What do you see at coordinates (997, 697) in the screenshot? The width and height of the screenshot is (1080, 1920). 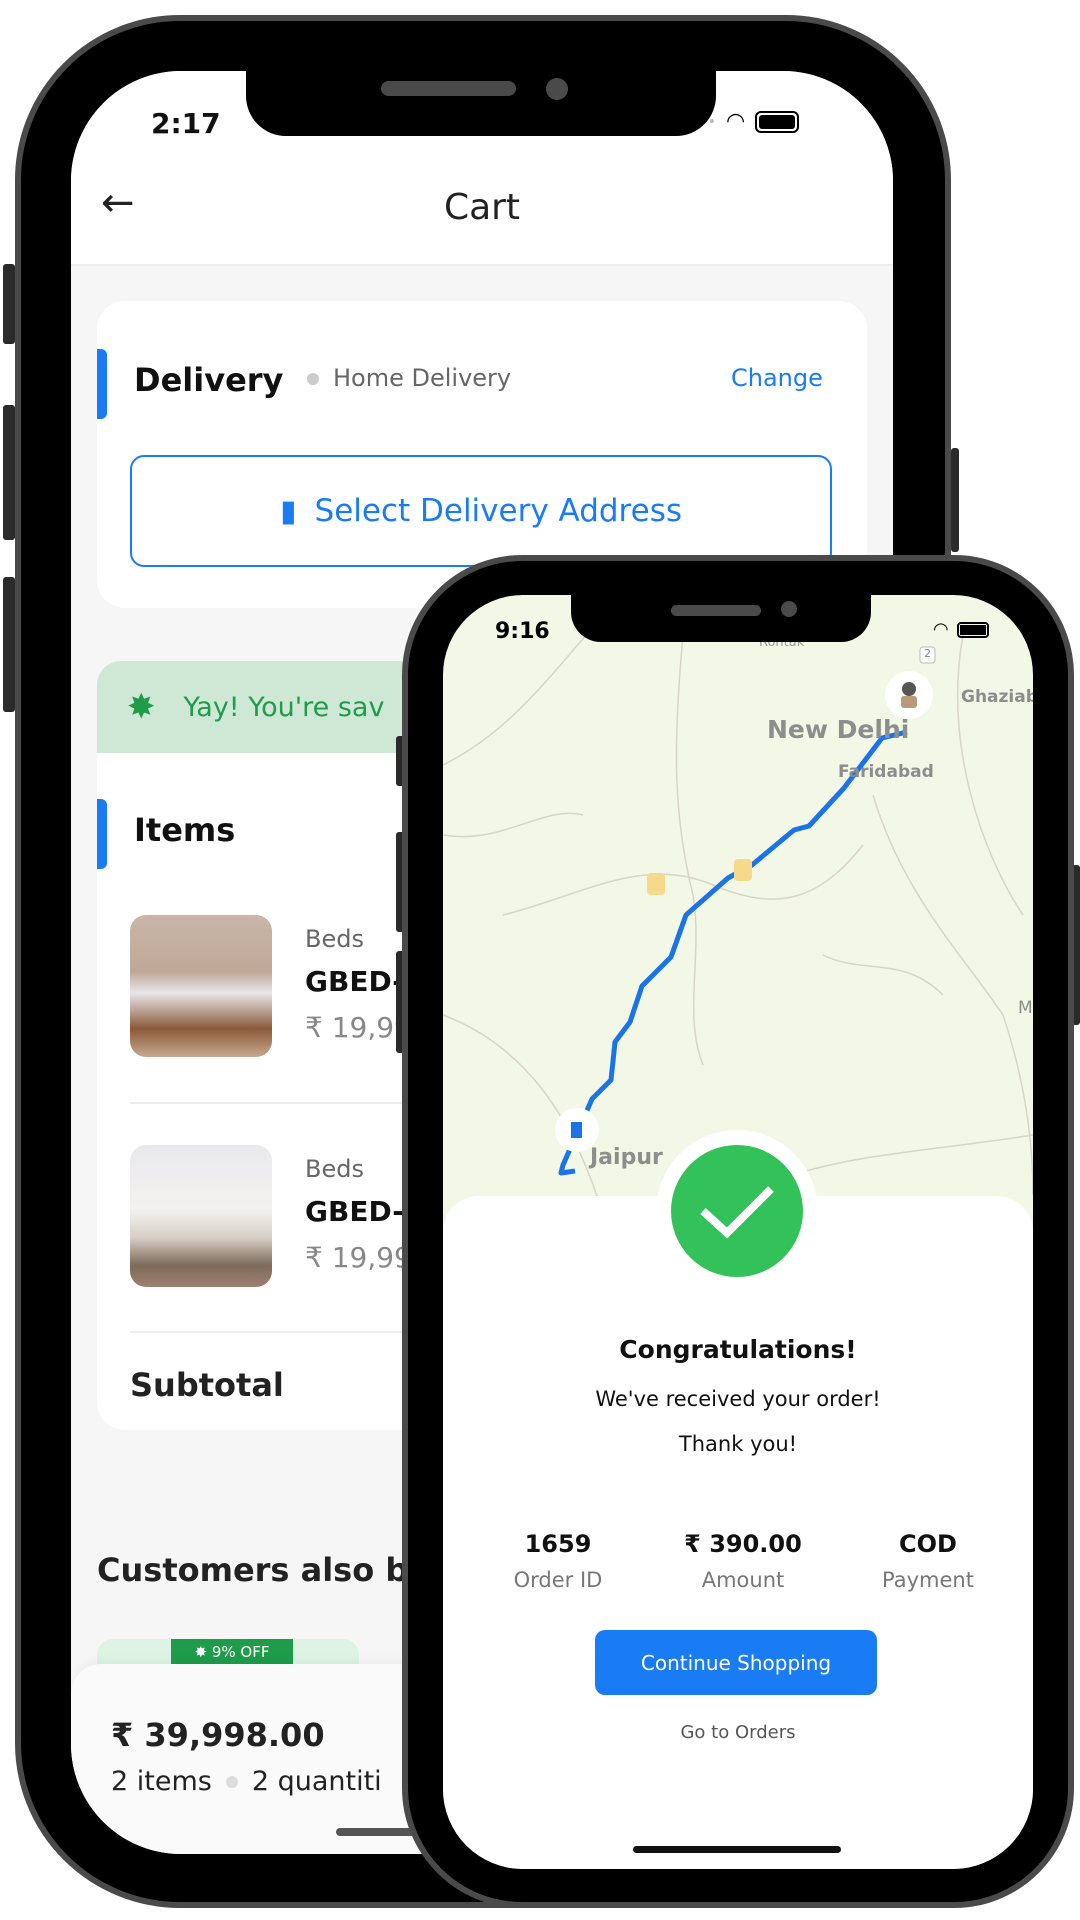 I see `map-label-ghaziabad: Ghaziab` at bounding box center [997, 697].